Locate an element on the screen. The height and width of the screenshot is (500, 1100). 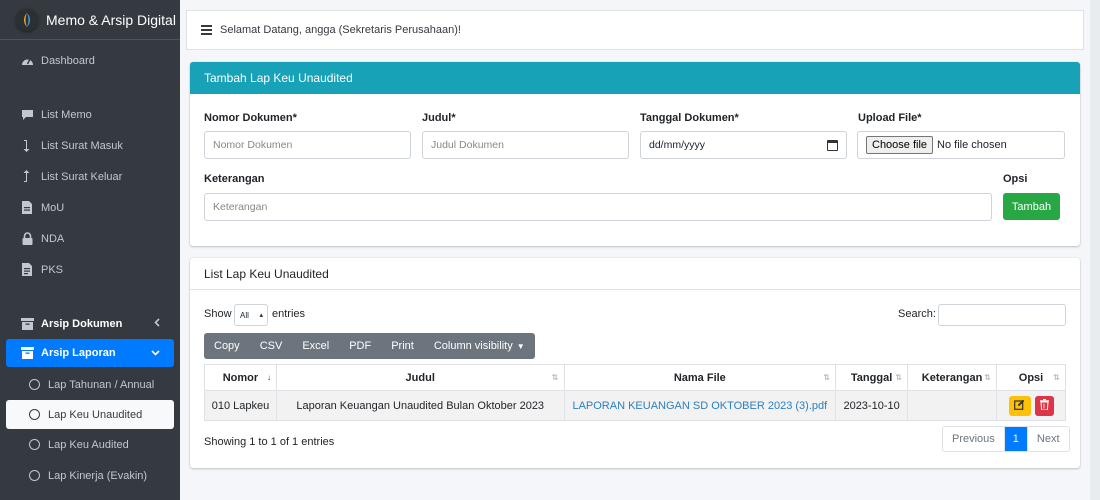
judul-input: Judul Dokumen is located at coordinates (525, 145).